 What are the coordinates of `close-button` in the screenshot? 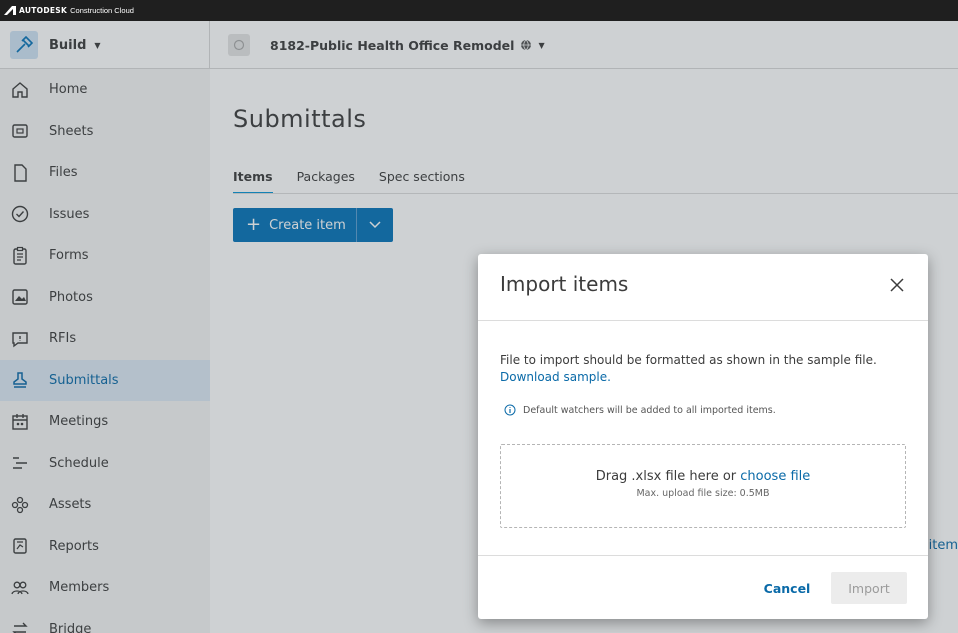 It's located at (897, 285).